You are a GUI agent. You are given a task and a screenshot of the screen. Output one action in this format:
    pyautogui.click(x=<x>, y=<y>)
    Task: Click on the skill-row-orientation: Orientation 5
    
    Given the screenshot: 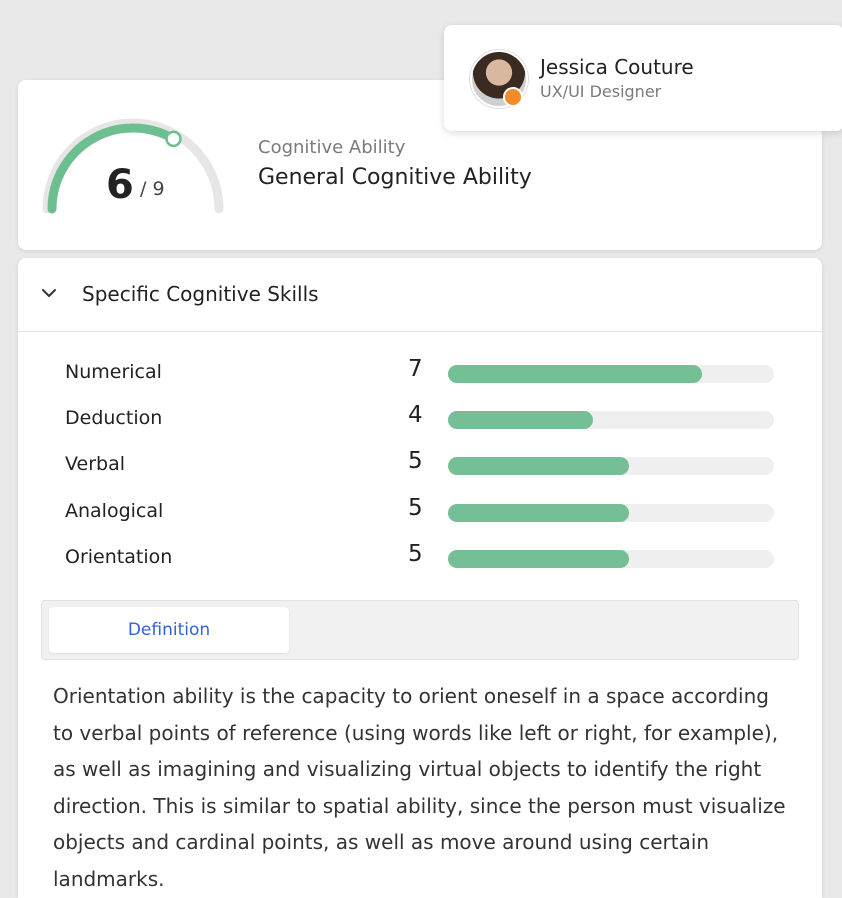 What is the action you would take?
    pyautogui.click(x=420, y=559)
    